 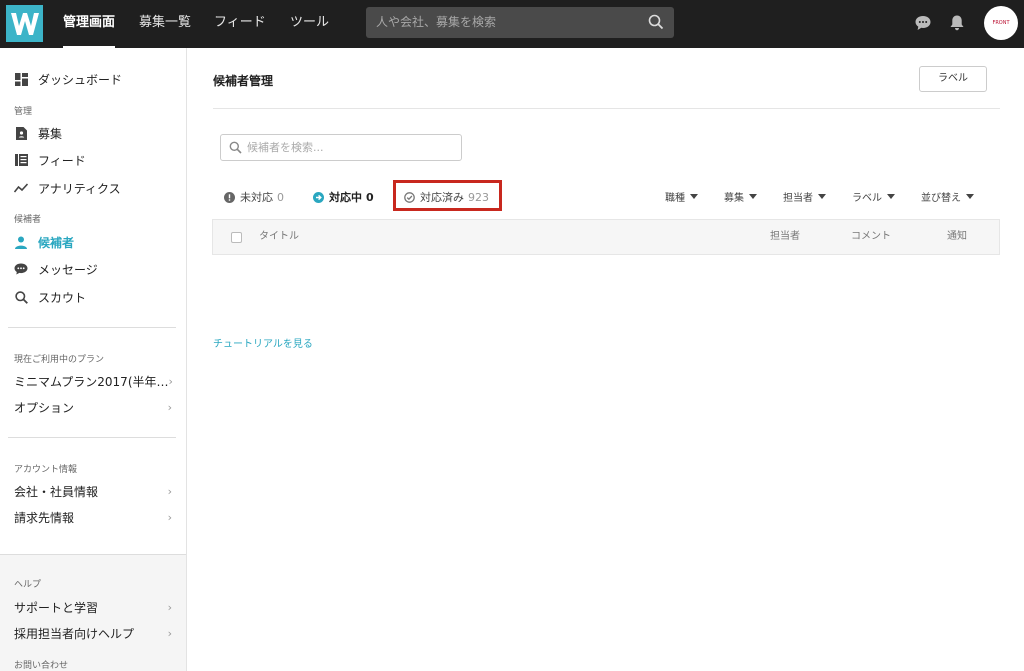 I want to click on newspaper-icon, so click(x=21, y=160).